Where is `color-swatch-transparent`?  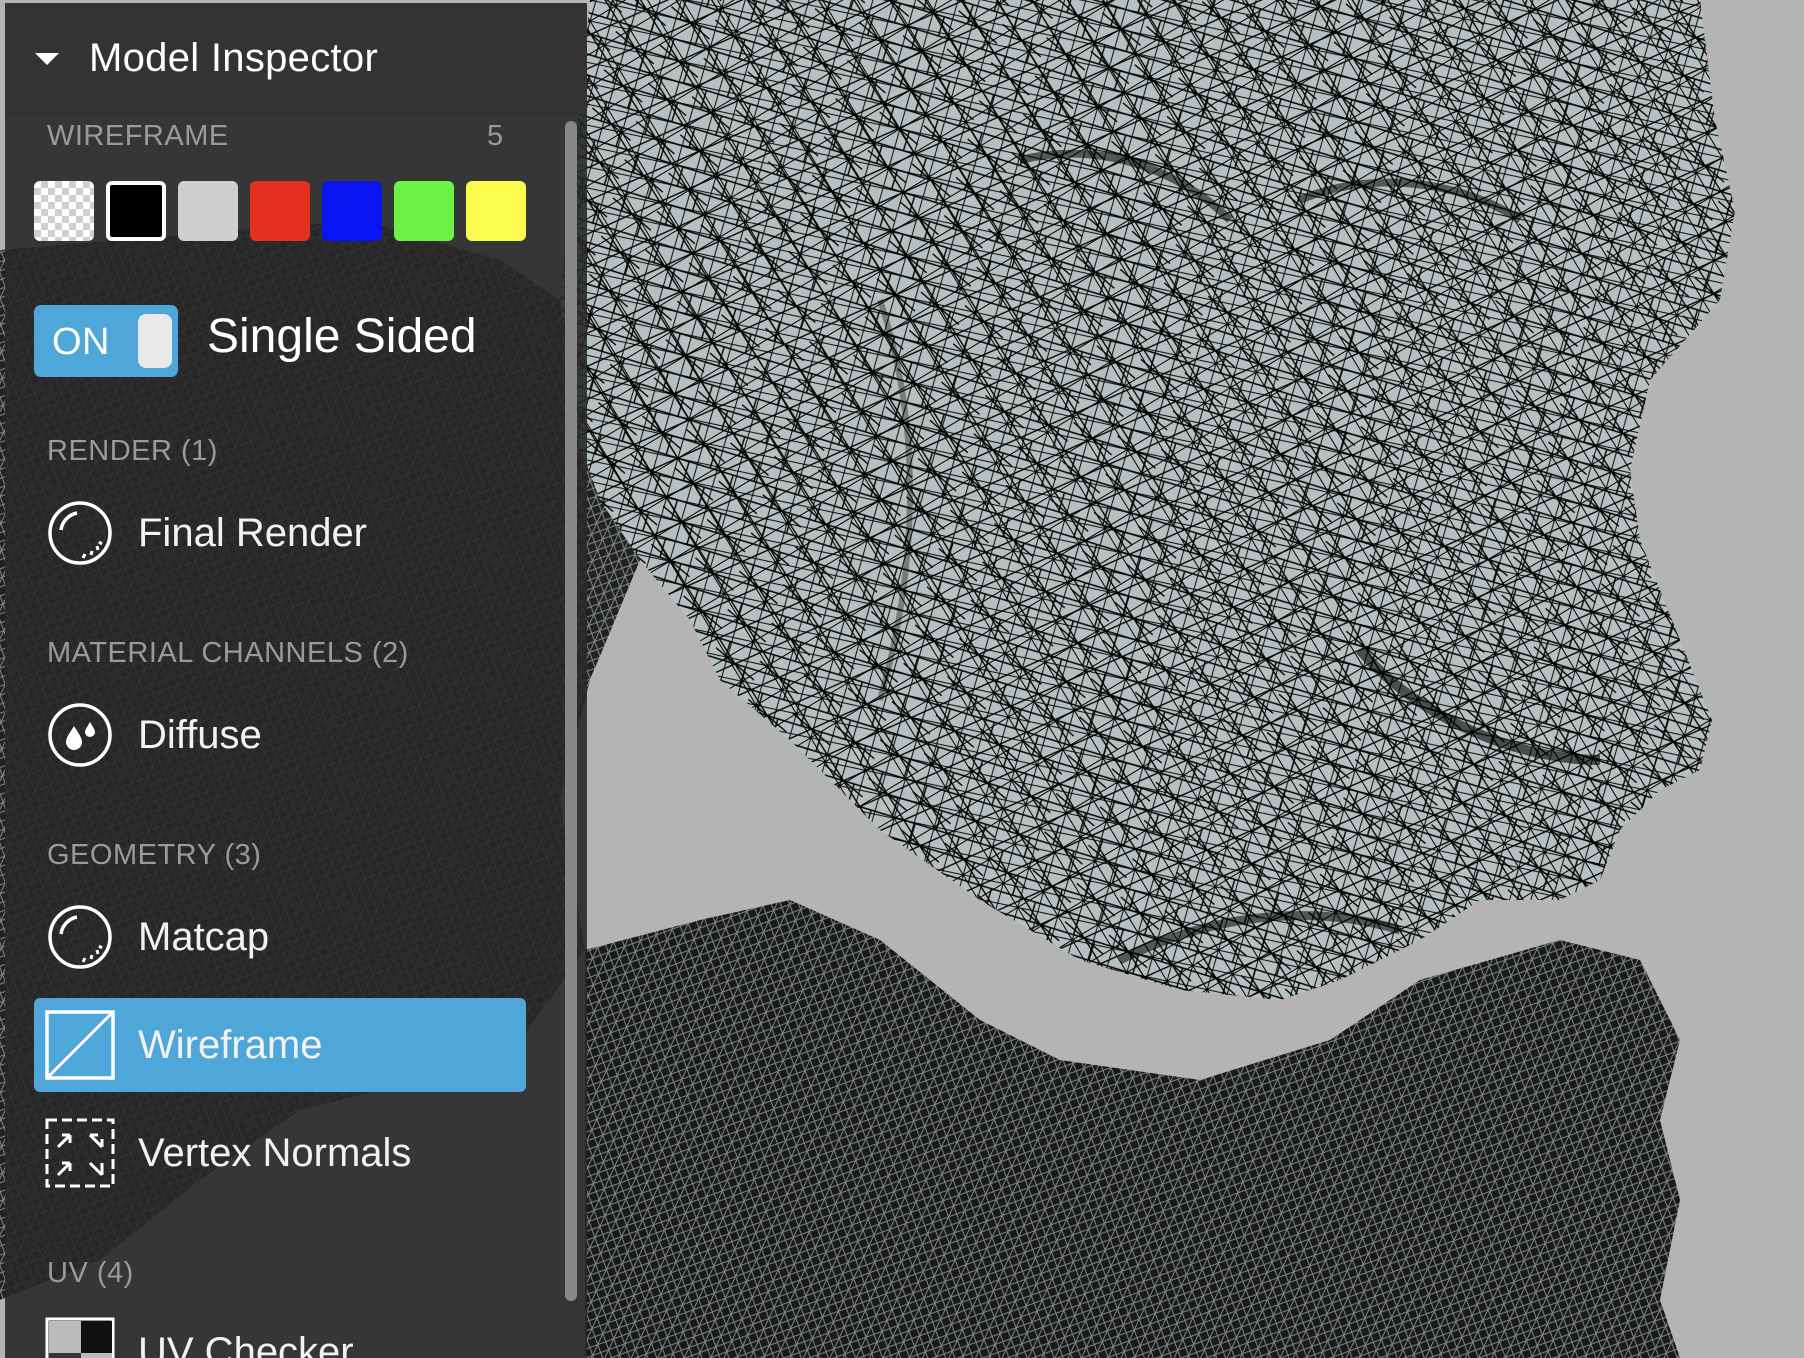 color-swatch-transparent is located at coordinates (64, 211).